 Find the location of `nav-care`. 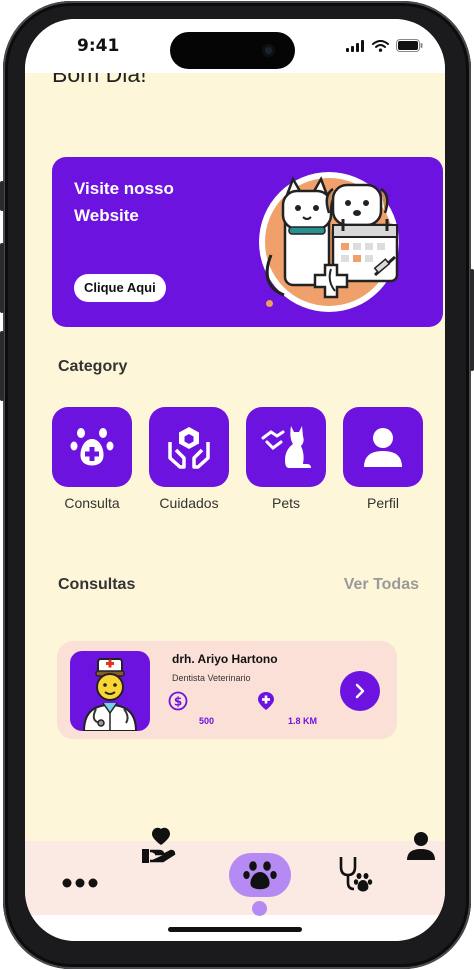

nav-care is located at coordinates (159, 848).